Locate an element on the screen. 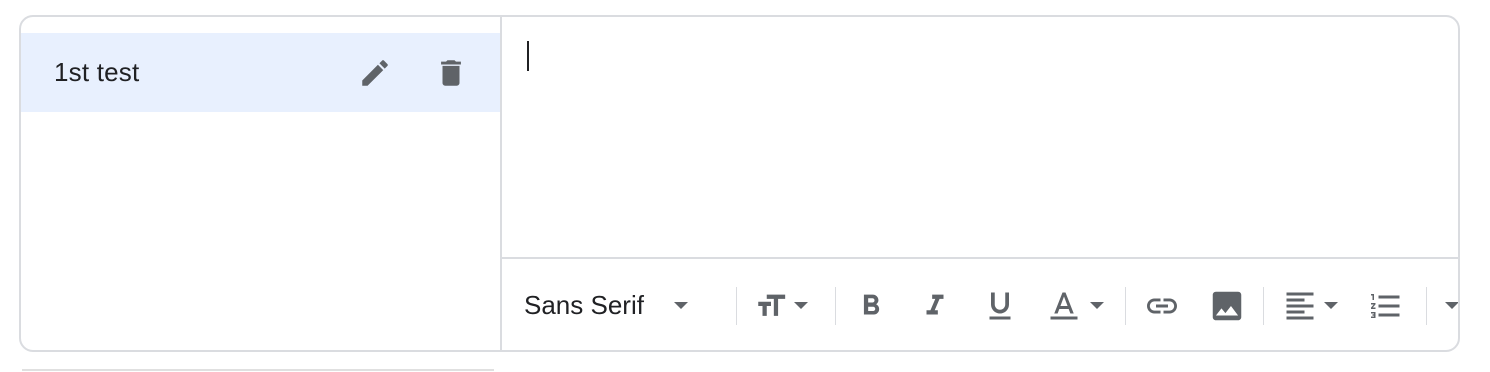 This screenshot has height=372, width=1490. bold-icon is located at coordinates (871, 306).